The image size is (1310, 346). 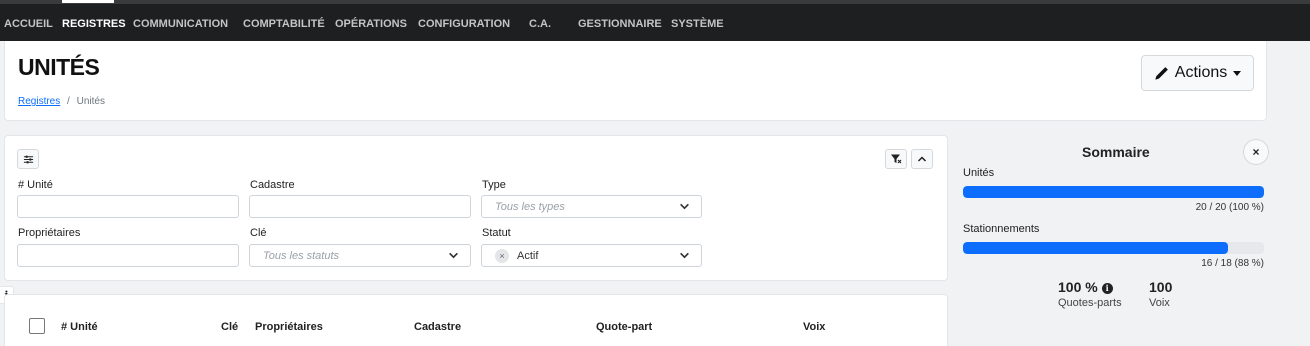 What do you see at coordinates (1159, 303) in the screenshot?
I see `votes-label: Voix` at bounding box center [1159, 303].